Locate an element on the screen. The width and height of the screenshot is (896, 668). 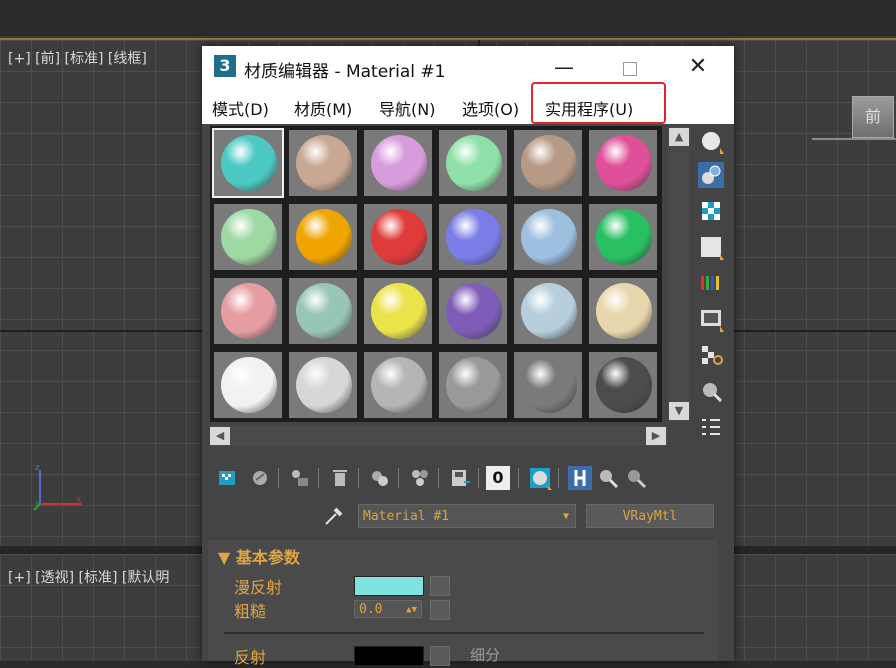
side-toolbar is located at coordinates (712, 288).